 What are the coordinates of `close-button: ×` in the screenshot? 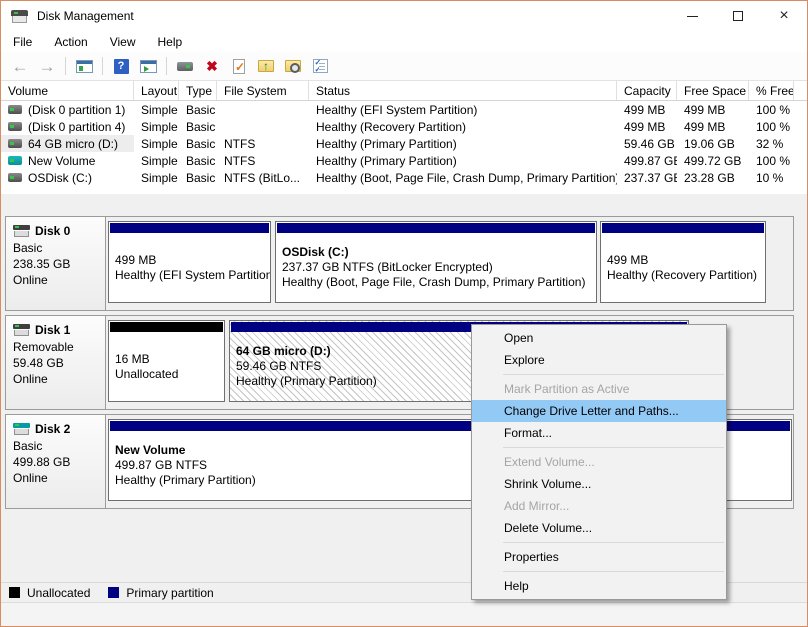 It's located at (784, 16).